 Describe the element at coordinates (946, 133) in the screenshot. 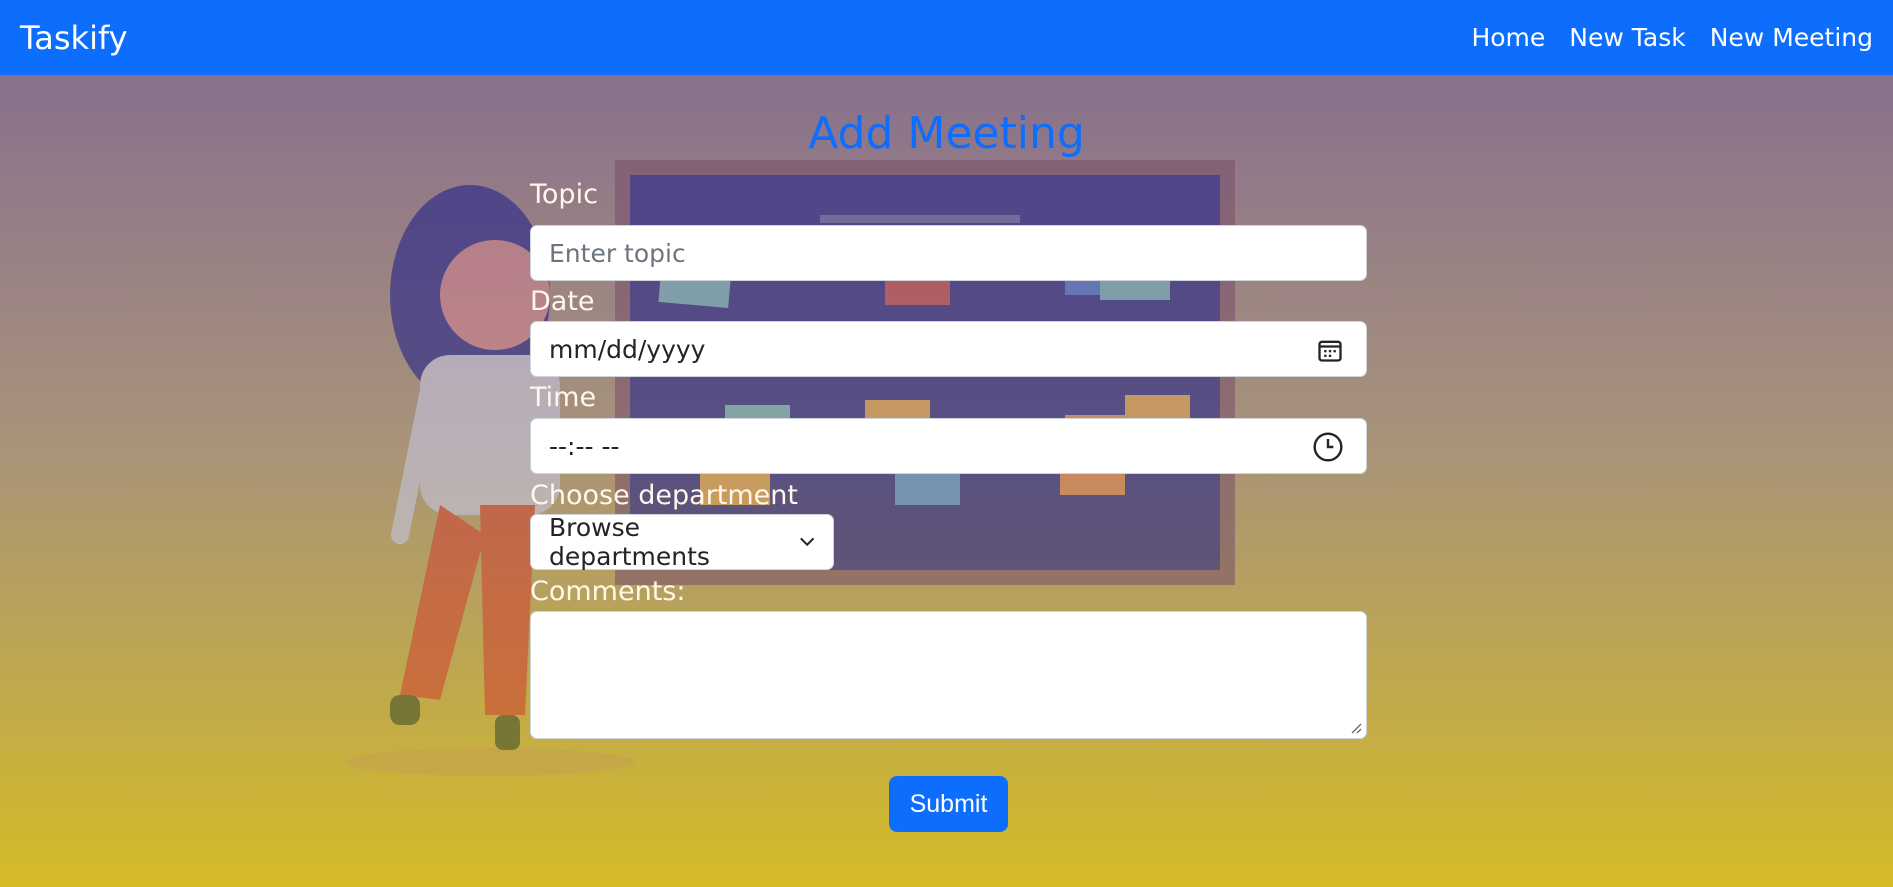

I see `page-title: Add Meeting` at that location.